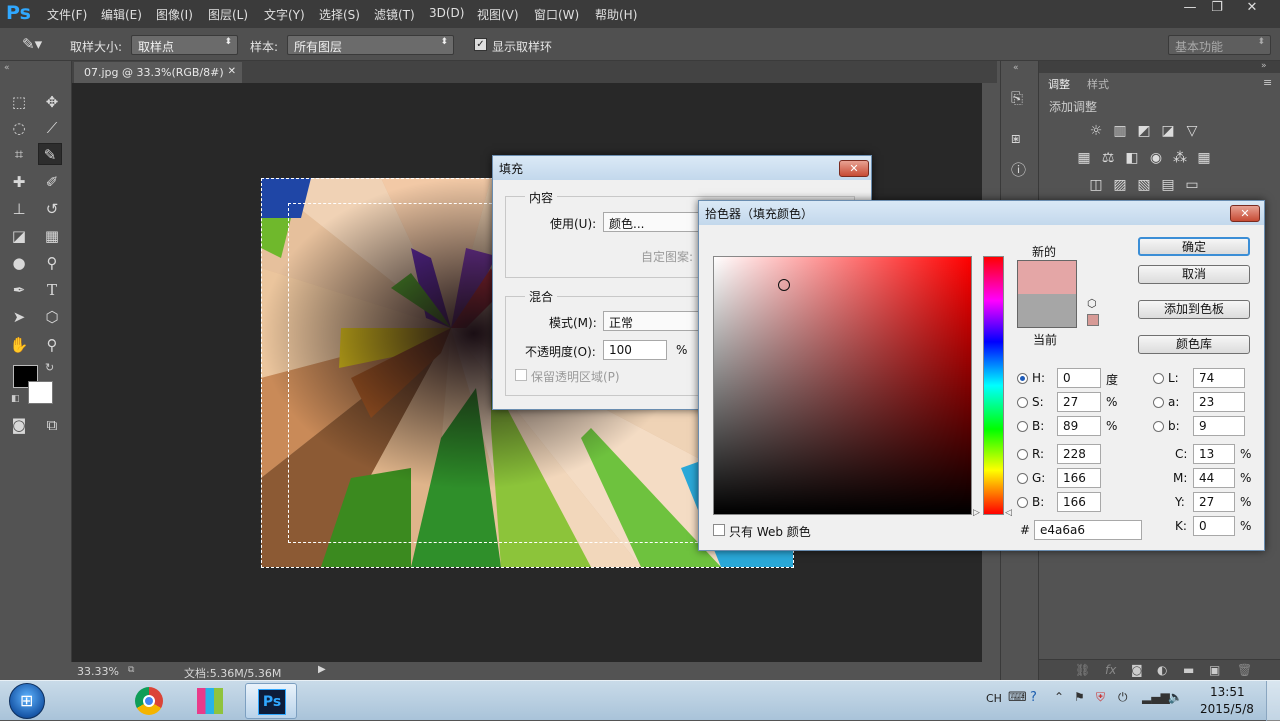  What do you see at coordinates (49, 367) in the screenshot?
I see `swap-colors-icon: ↻` at bounding box center [49, 367].